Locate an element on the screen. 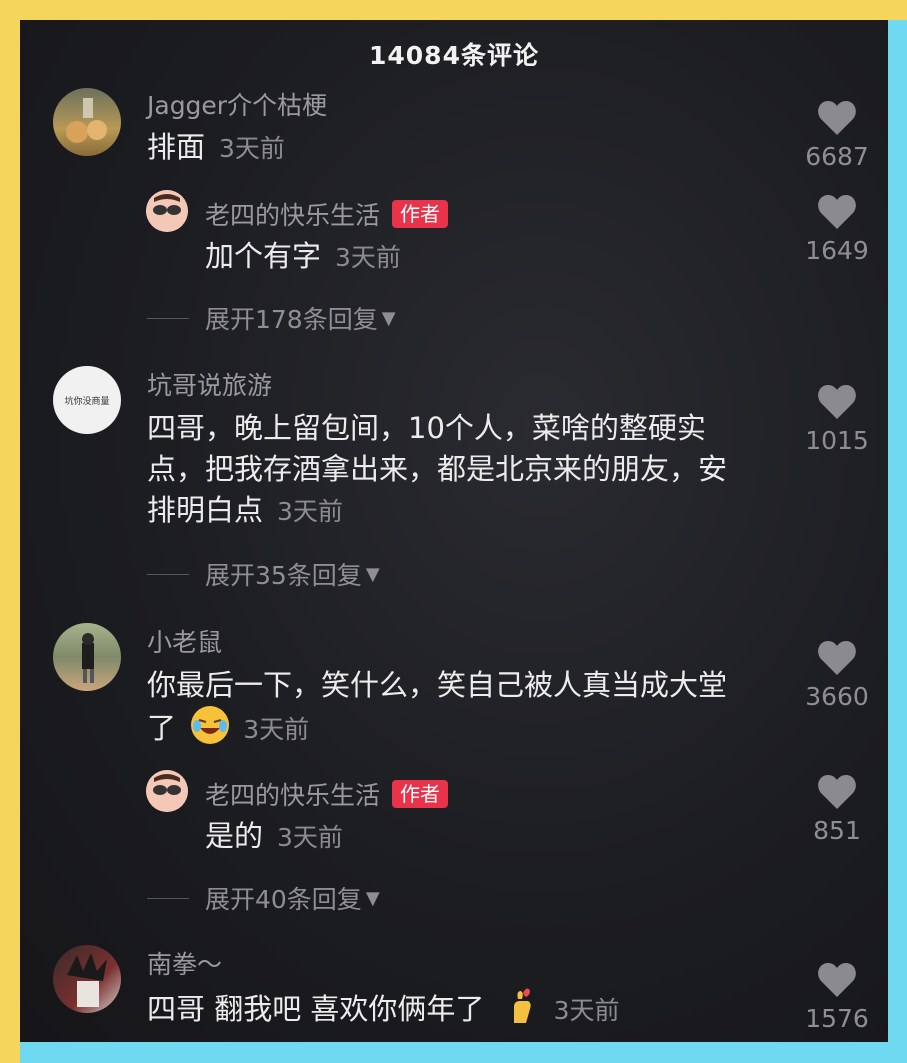  comment-line: 点，把我存酒拿出来，都是北京来的朋友，安 is located at coordinates (437, 469).